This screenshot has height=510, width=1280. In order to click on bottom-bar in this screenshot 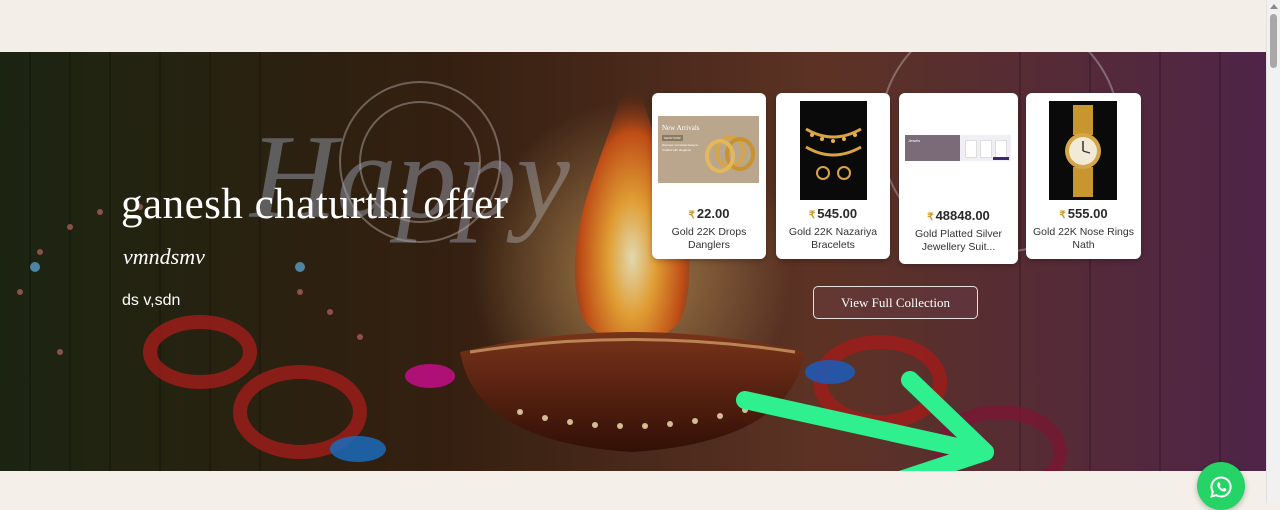, I will do `click(633, 487)`.